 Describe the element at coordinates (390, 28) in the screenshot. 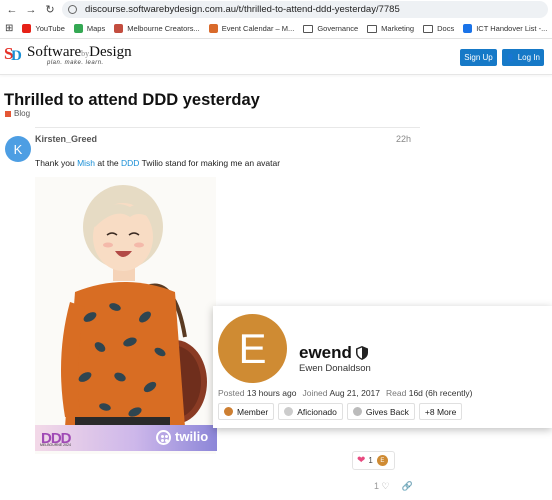

I see `bookmark-marketing: Marketing` at that location.